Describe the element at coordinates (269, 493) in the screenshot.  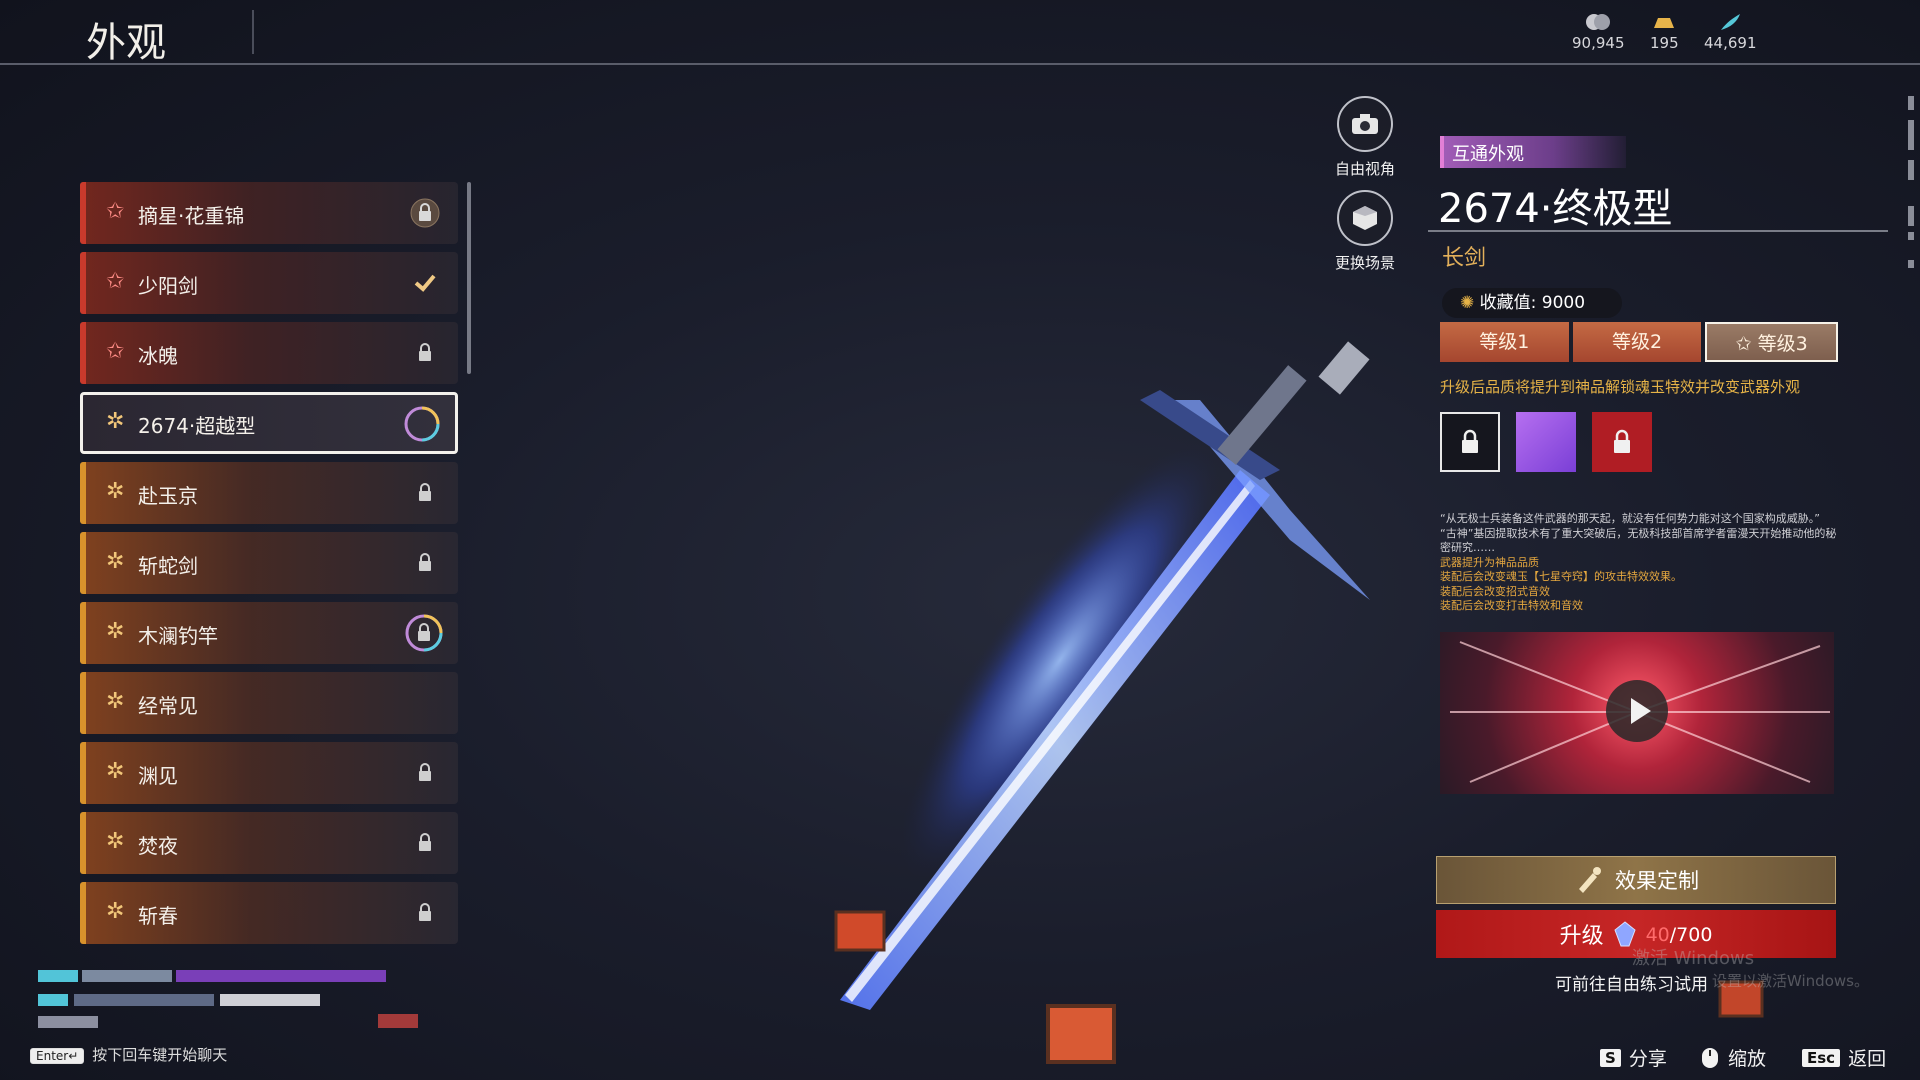
I see `list-item-fuyujing: ✲ 赴玉京` at that location.